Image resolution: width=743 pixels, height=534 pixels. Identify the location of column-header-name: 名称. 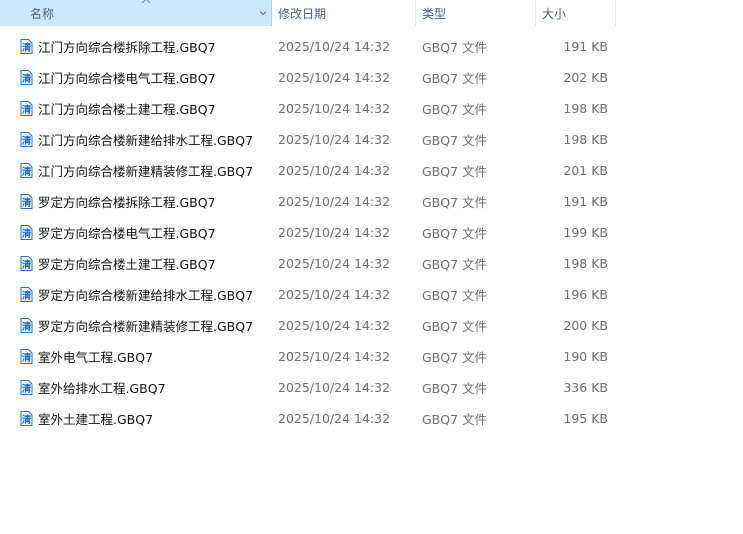
(136, 13).